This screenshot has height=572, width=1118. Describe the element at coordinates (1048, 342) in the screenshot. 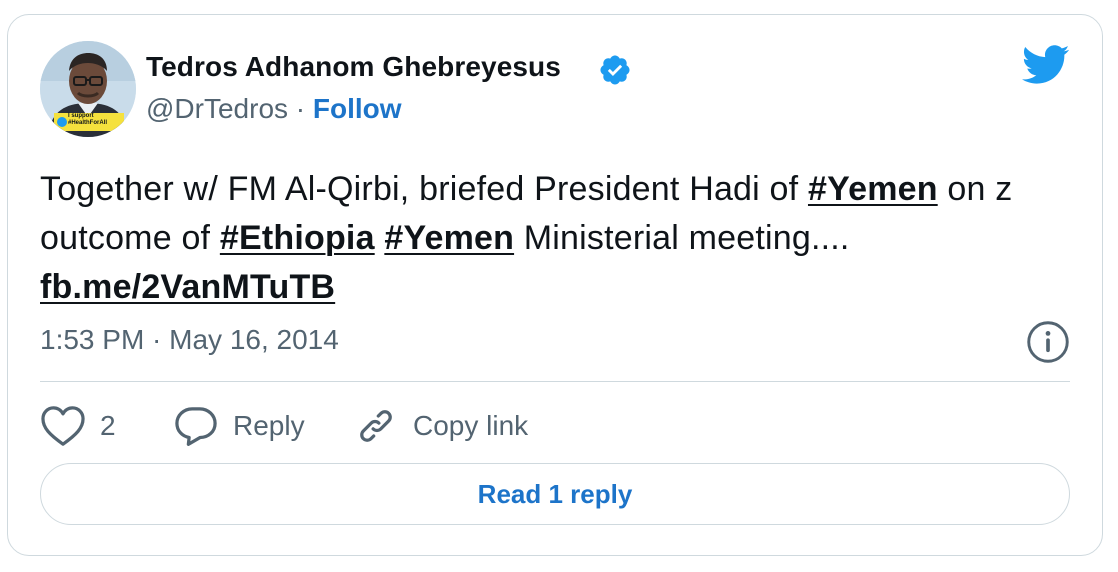

I see `info-icon` at that location.